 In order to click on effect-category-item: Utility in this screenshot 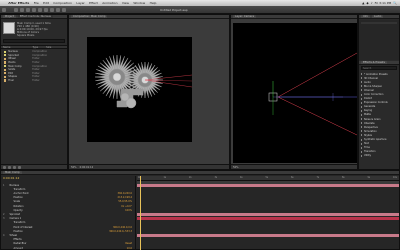, I will do `click(379, 156)`.